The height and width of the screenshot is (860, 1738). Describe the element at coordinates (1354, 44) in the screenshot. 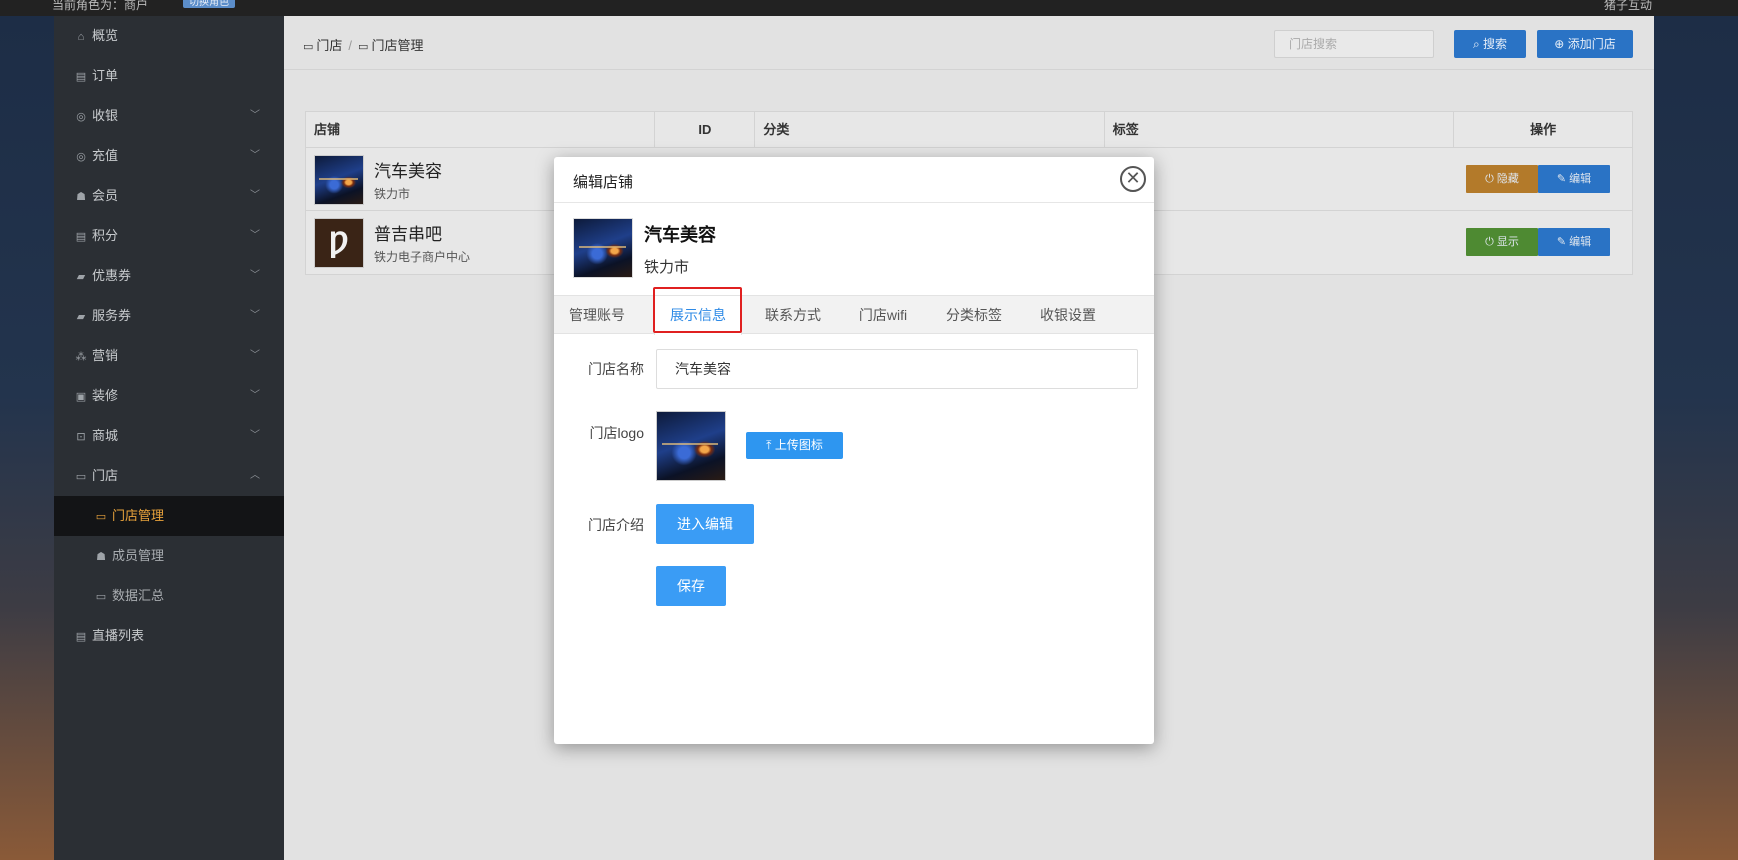

I see `search-input: 门店搜索` at that location.